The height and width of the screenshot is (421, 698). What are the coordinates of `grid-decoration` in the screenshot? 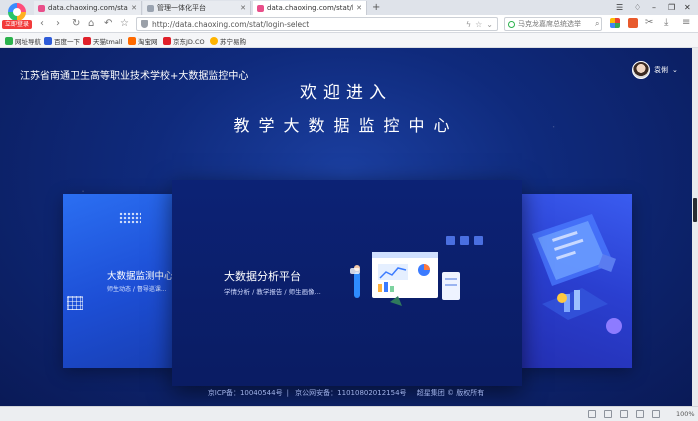 It's located at (75, 303).